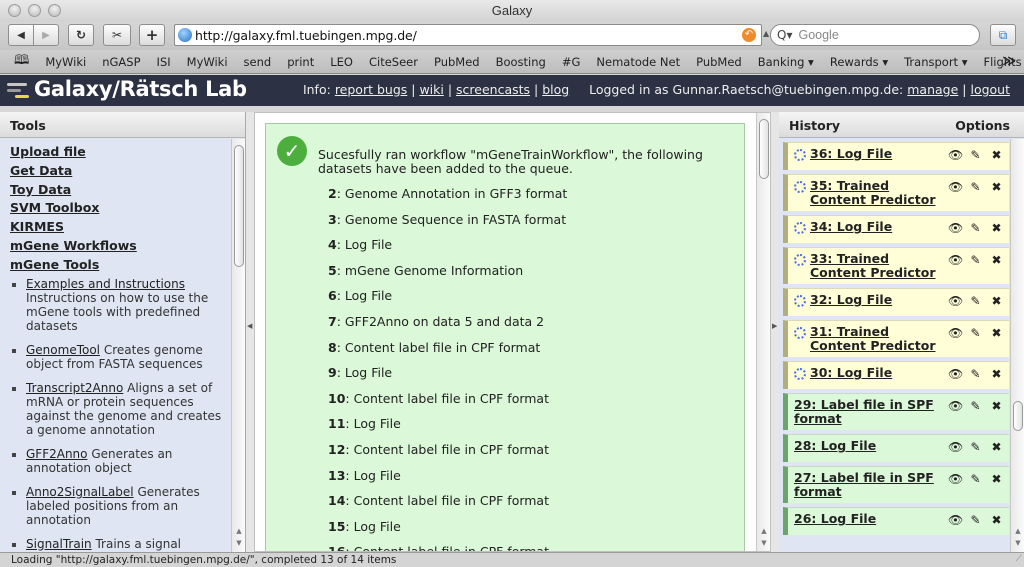 This screenshot has width=1024, height=567. Describe the element at coordinates (21, 62) in the screenshot. I see `bookmarks-book-icon: 🕮` at that location.